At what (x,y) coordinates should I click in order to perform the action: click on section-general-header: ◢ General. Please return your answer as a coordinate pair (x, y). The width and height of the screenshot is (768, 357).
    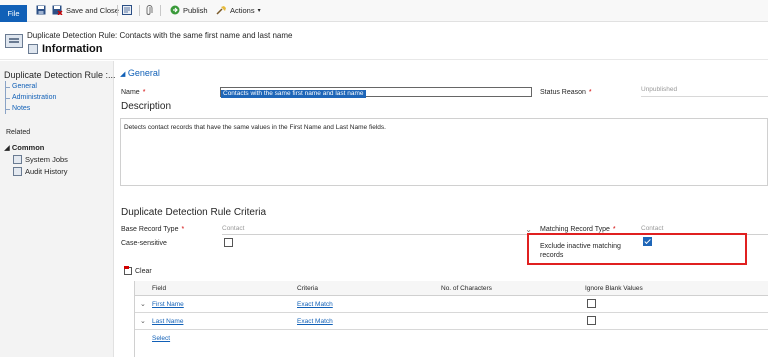
    Looking at the image, I should click on (140, 73).